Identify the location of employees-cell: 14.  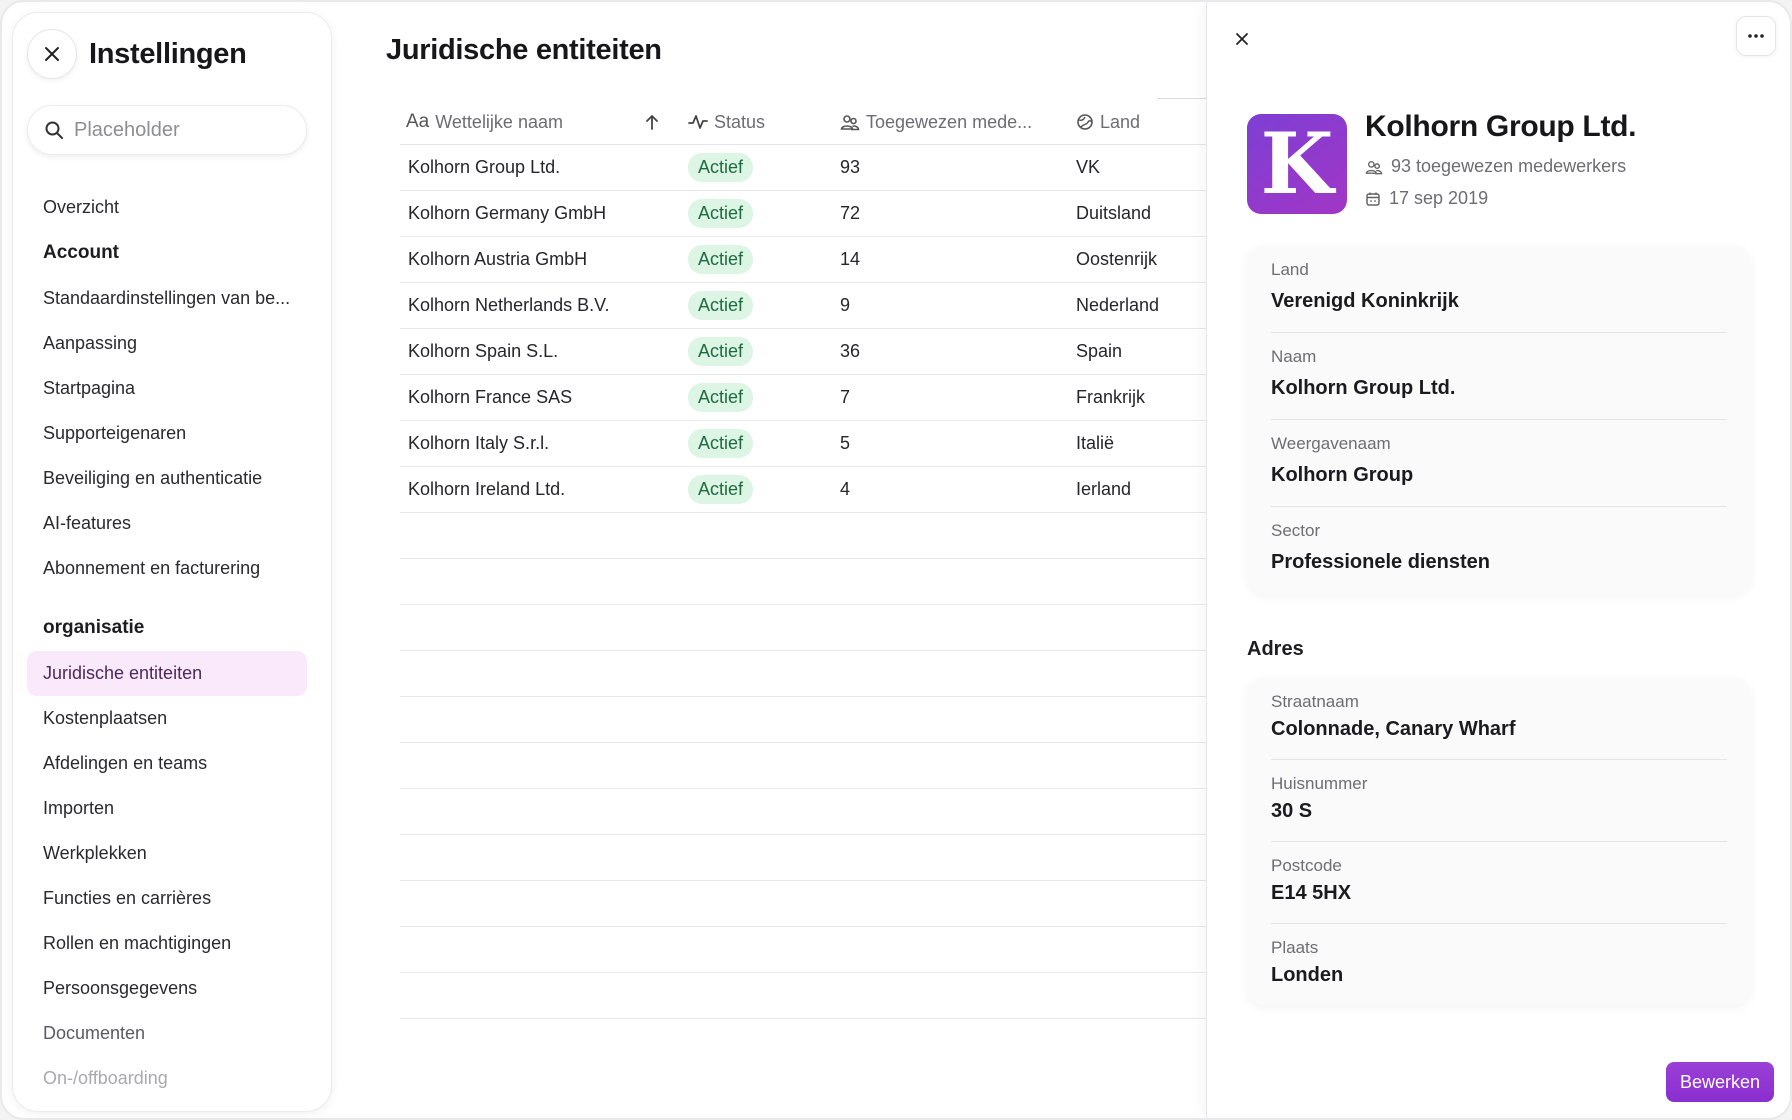
(850, 259).